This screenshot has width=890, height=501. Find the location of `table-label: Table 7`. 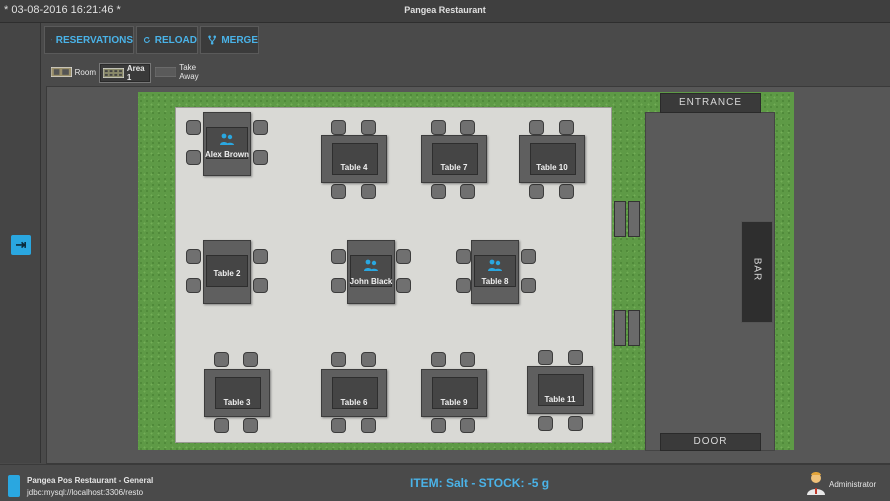

table-label: Table 7 is located at coordinates (454, 167).